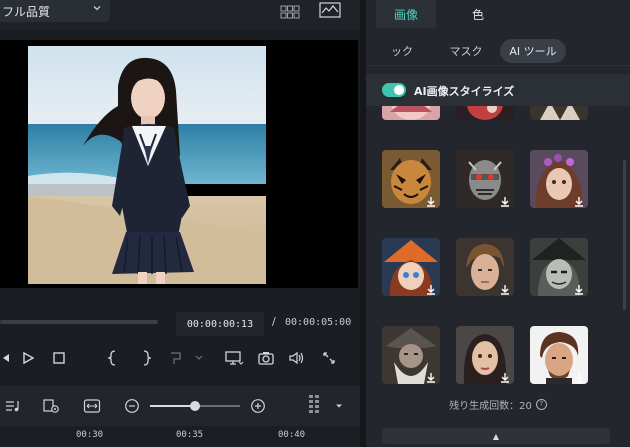 This screenshot has width=630, height=447. I want to click on collapse-button: ▲, so click(496, 436).